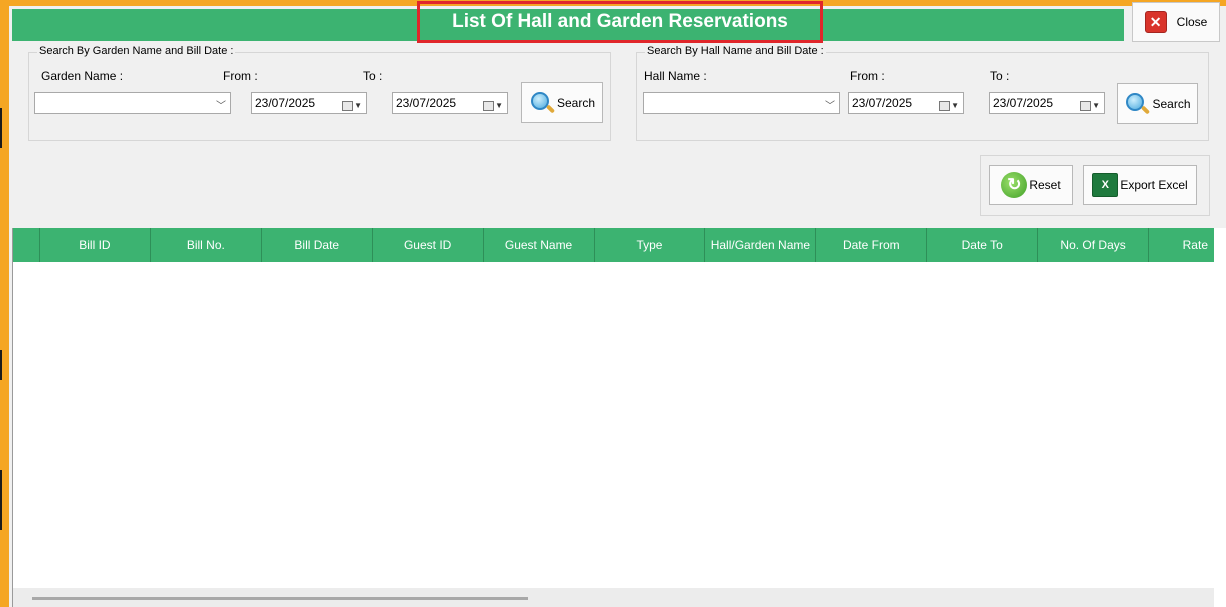 The height and width of the screenshot is (607, 1226). What do you see at coordinates (206, 245) in the screenshot?
I see `column-header: Bill No.` at bounding box center [206, 245].